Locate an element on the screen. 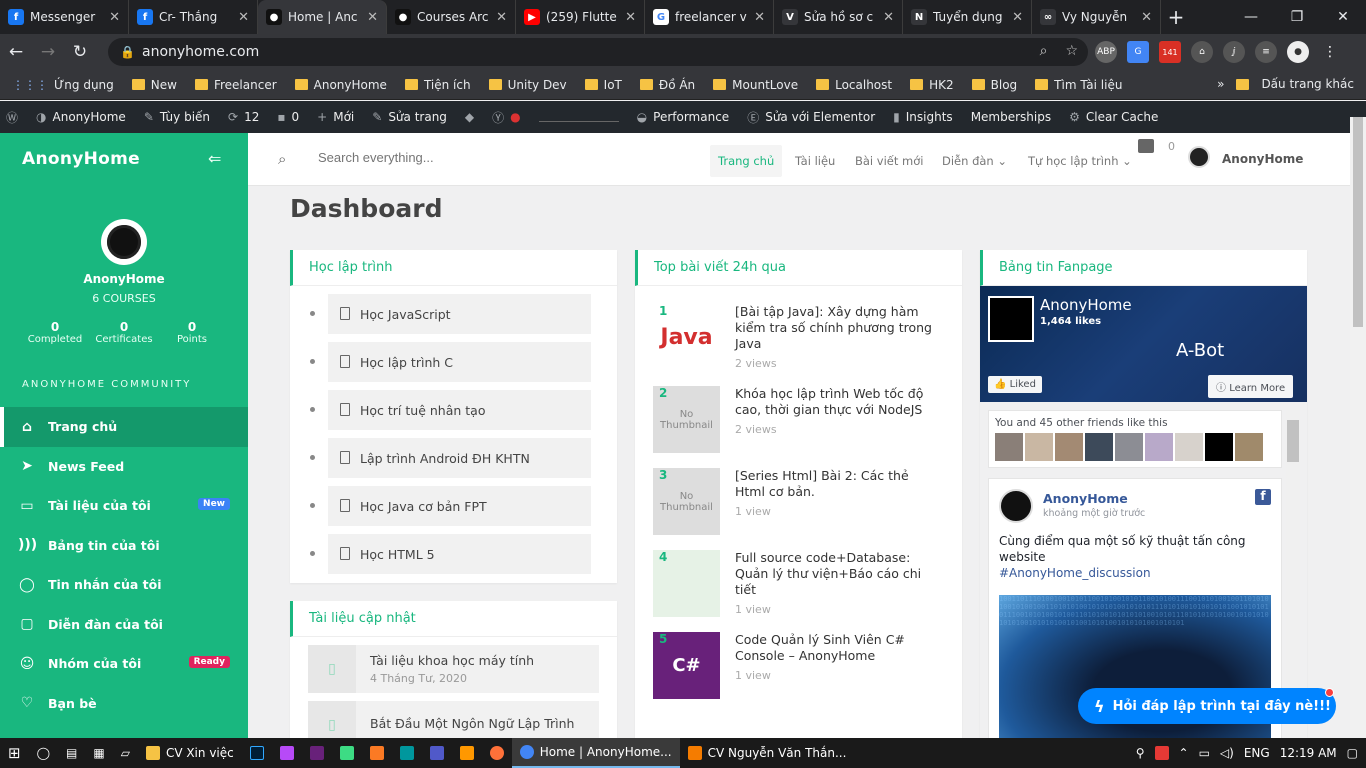 Image resolution: width=1366 pixels, height=768 pixels. fb-learn-more-button: ⓘ Learn More is located at coordinates (1251, 386).